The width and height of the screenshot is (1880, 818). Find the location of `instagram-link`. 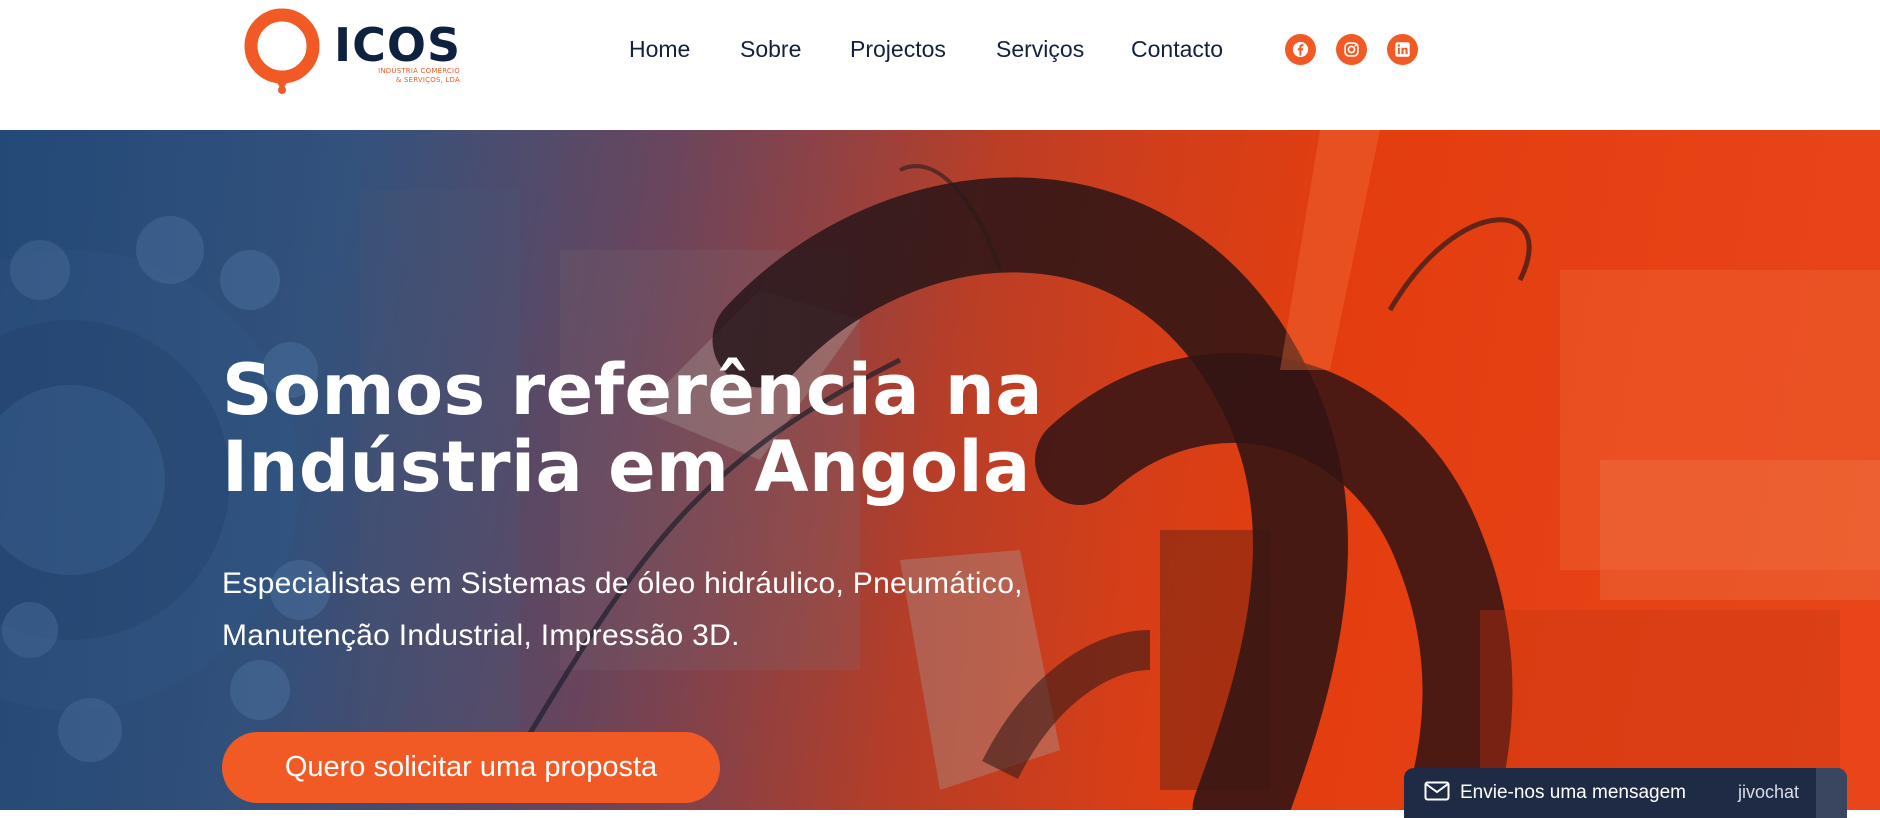

instagram-link is located at coordinates (1351, 49).